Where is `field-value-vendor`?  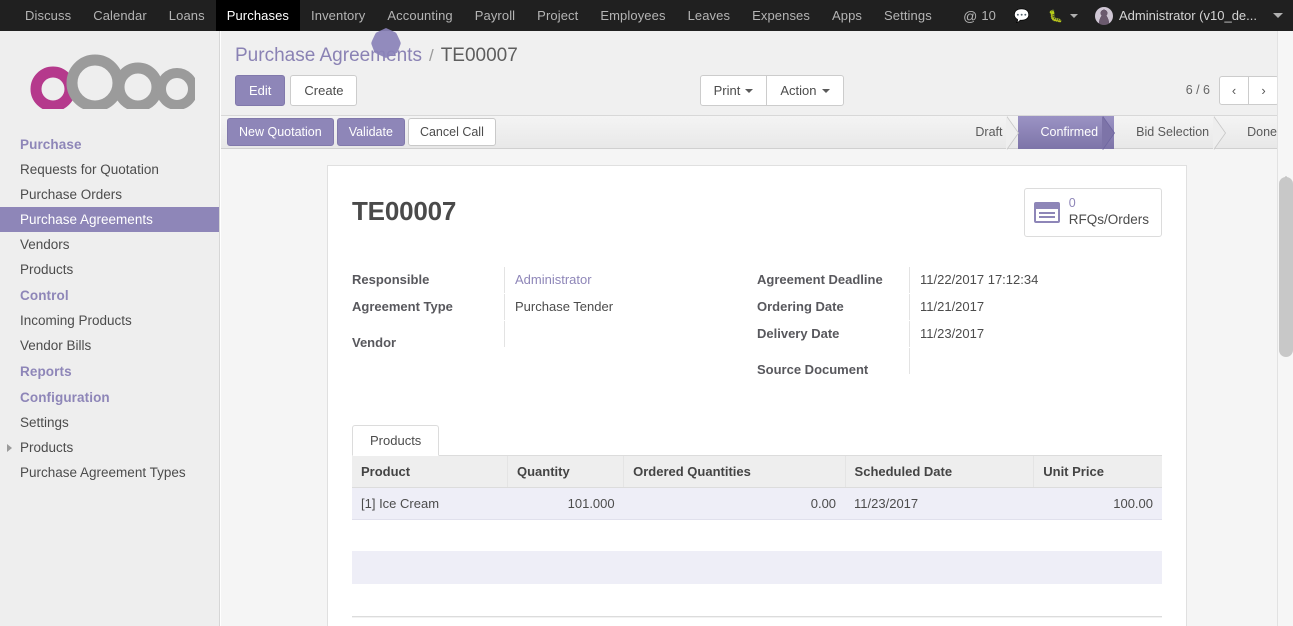
field-value-vendor is located at coordinates (630, 333).